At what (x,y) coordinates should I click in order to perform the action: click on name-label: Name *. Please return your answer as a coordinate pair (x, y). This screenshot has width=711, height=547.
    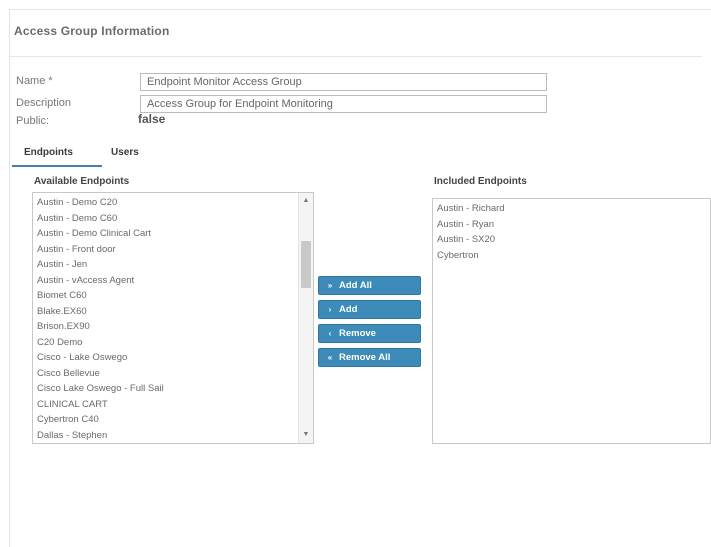
    Looking at the image, I should click on (34, 81).